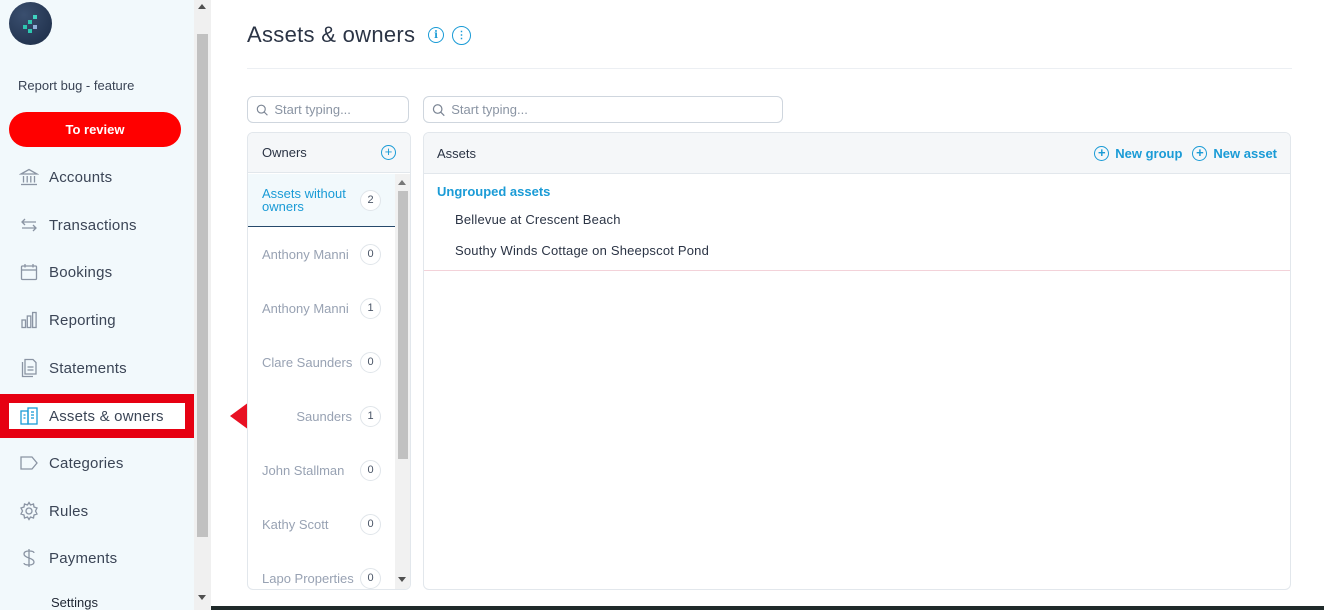  Describe the element at coordinates (88, 368) in the screenshot. I see `sidebar-item-label: Statements` at that location.